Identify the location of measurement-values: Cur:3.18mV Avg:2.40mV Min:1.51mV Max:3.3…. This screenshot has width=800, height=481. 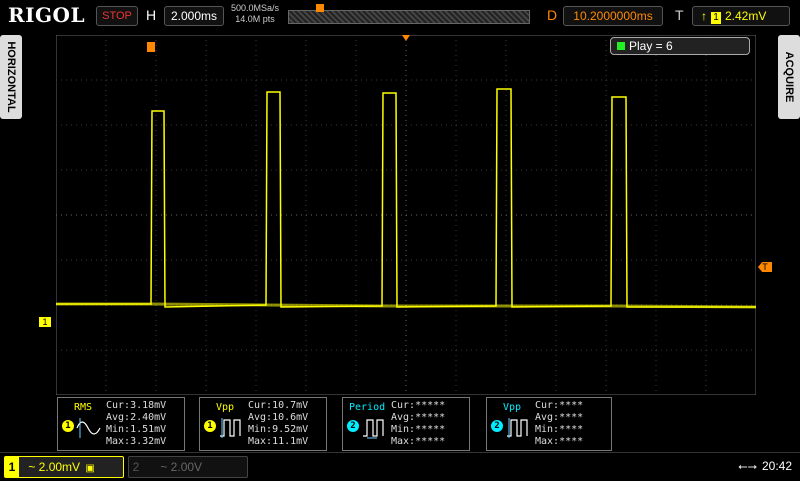
(136, 424).